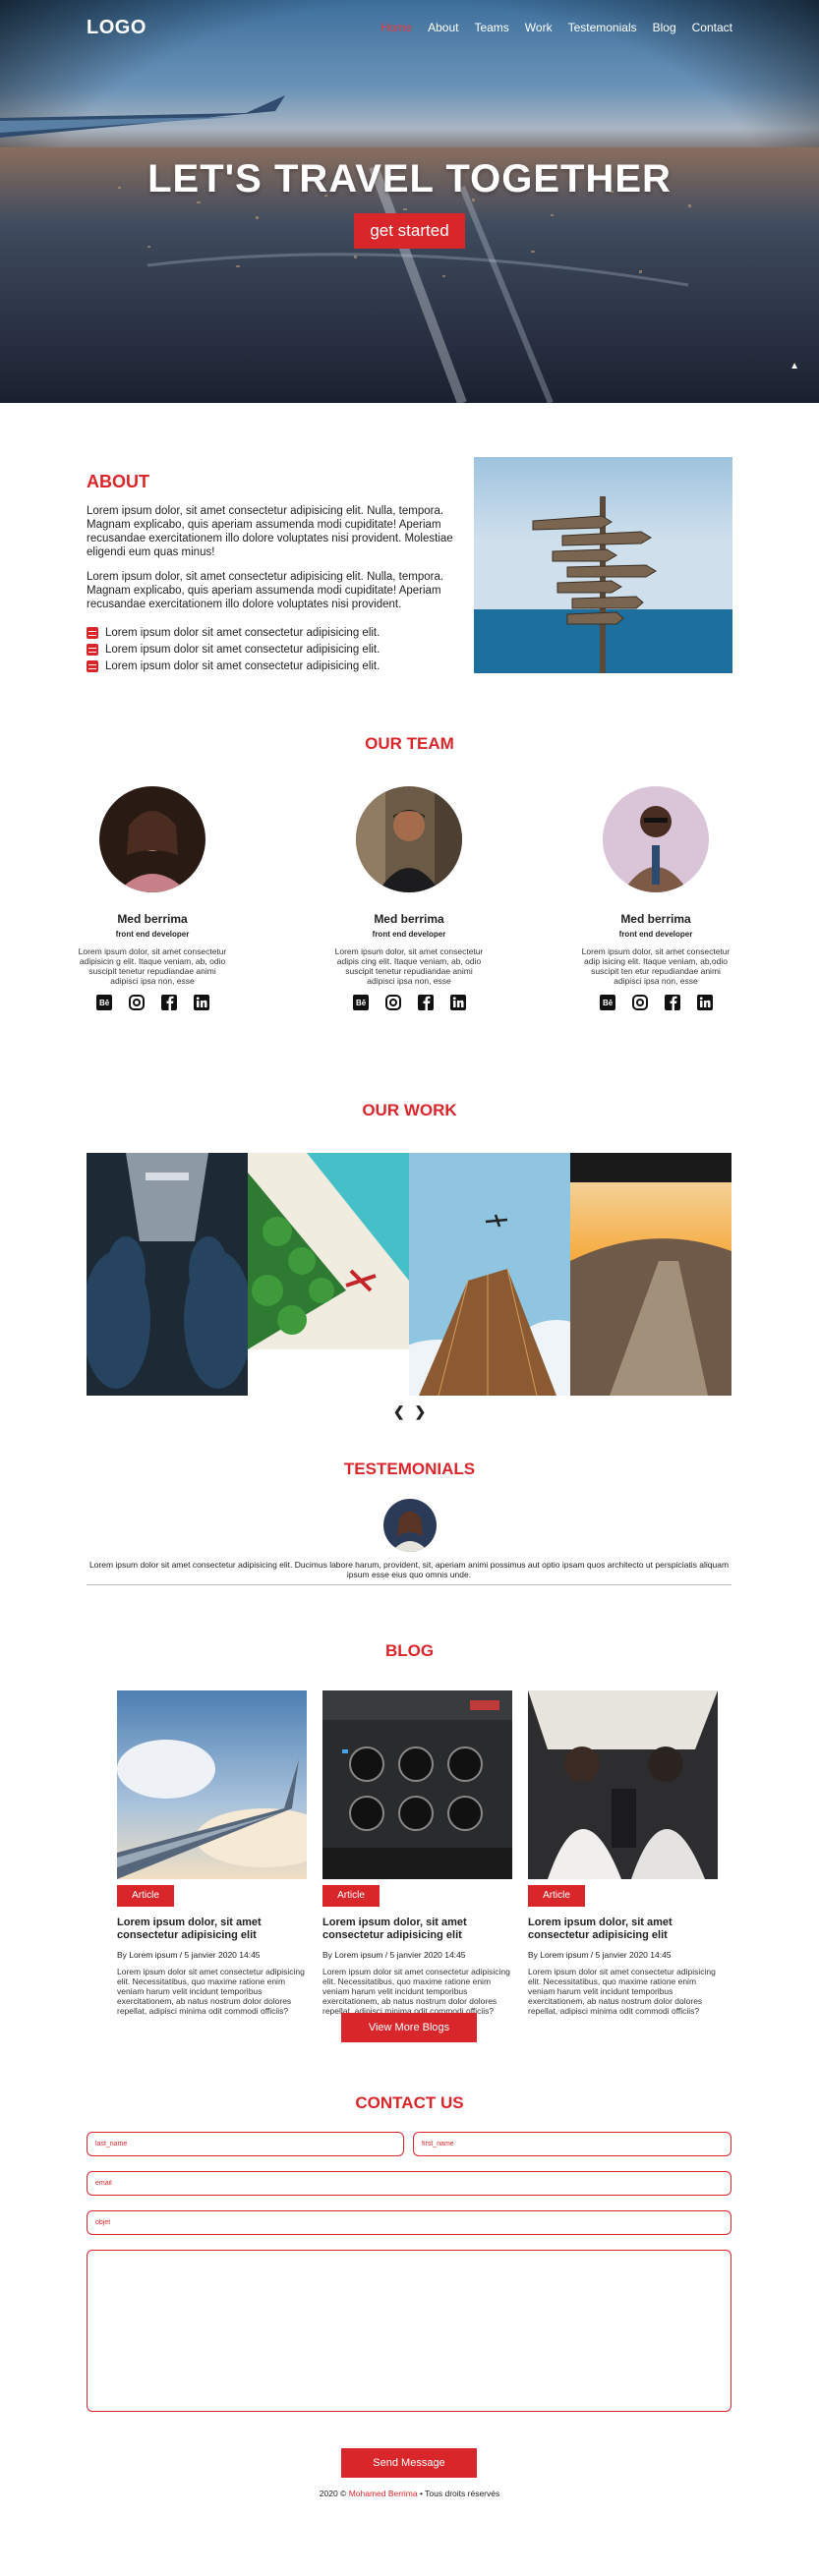 Image resolution: width=819 pixels, height=2576 pixels. Describe the element at coordinates (409, 1412) in the screenshot. I see `gallery-controls: ❮ ❯` at that location.